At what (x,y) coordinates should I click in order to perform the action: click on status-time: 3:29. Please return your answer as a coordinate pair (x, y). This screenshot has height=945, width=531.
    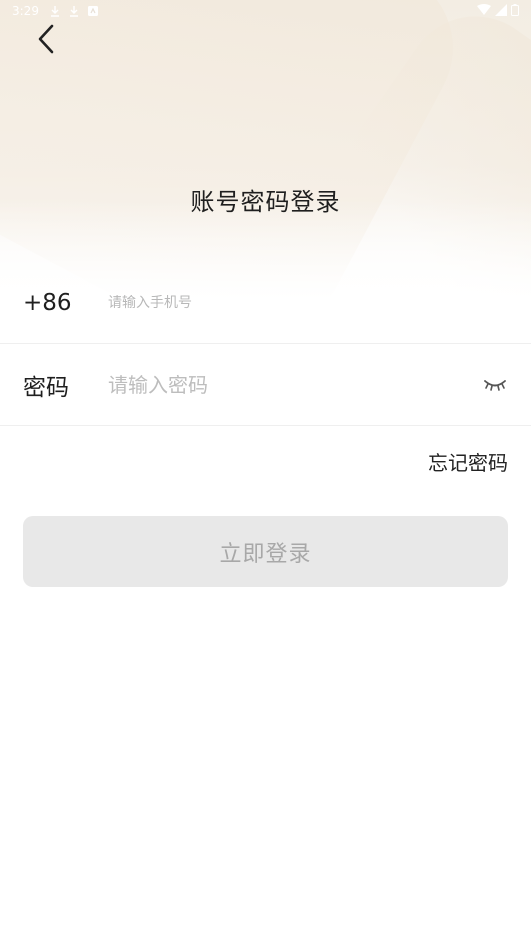
    Looking at the image, I should click on (25, 11).